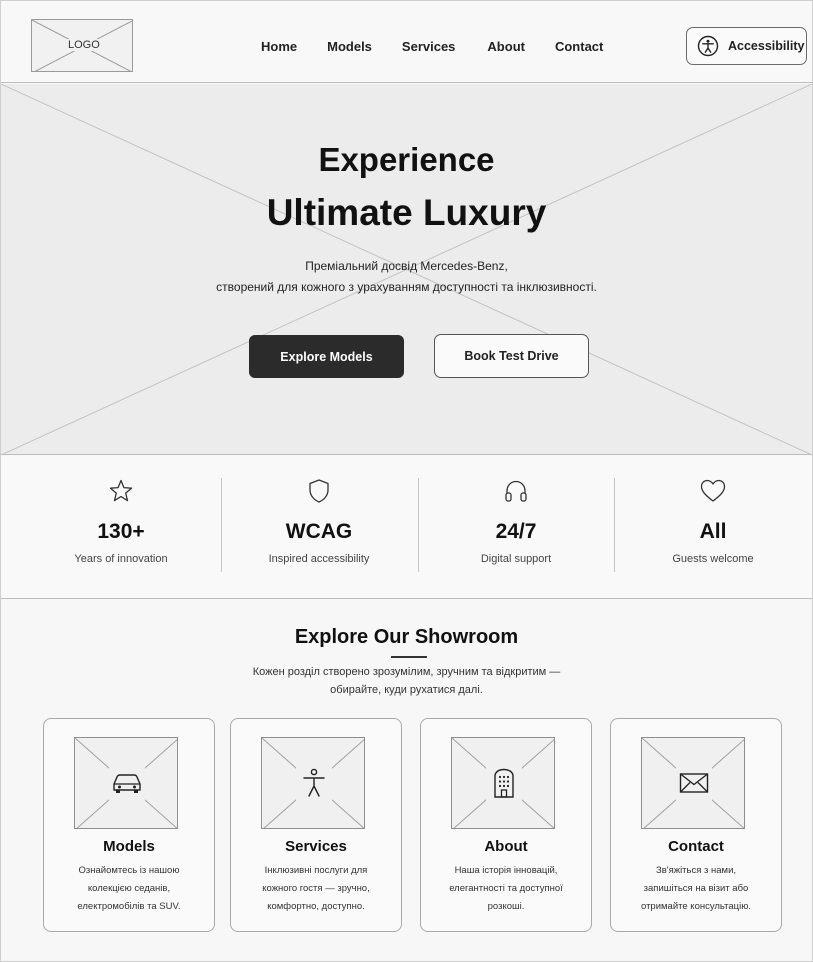  What do you see at coordinates (696, 906) in the screenshot?
I see `card-text-line: отримайте консультацію.` at bounding box center [696, 906].